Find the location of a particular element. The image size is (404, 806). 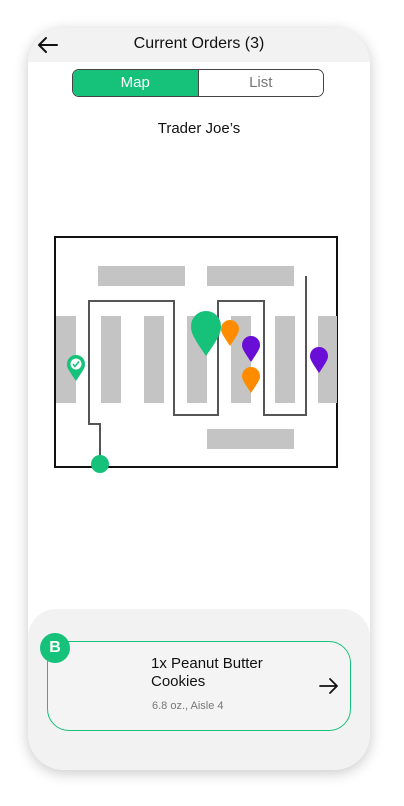

start-dot-icon is located at coordinates (100, 464).